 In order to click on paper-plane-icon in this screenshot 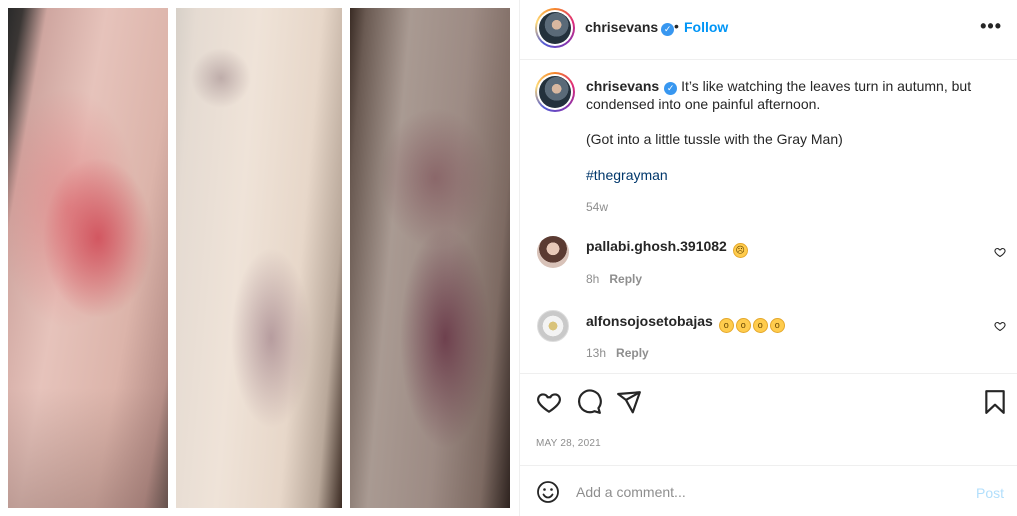, I will do `click(629, 402)`.